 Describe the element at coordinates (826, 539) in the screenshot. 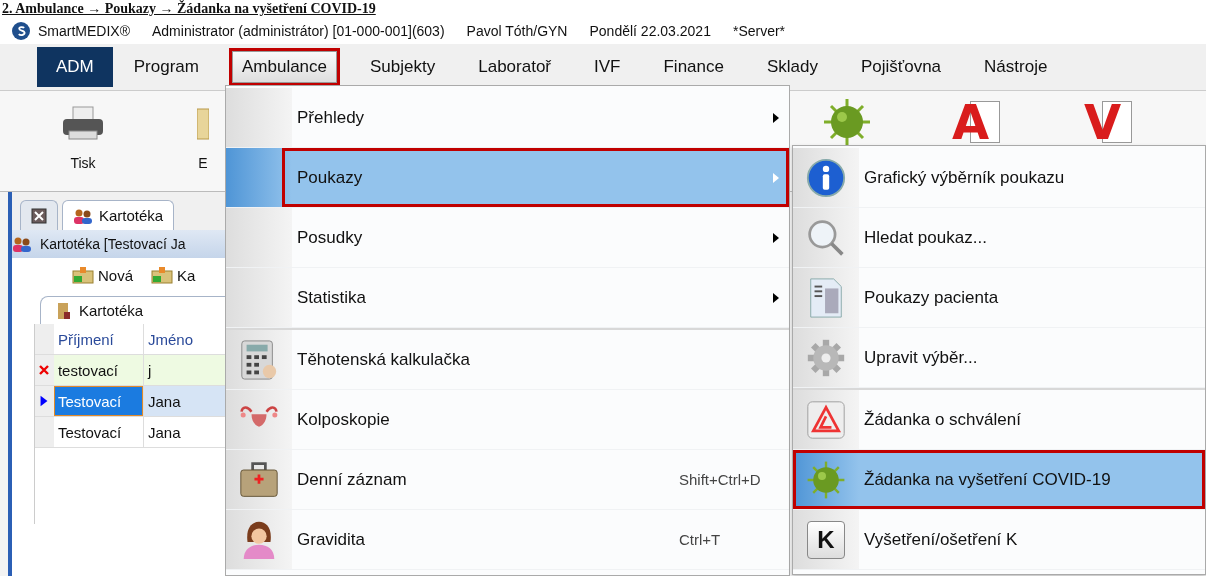

I see `key-letter-icon: K` at that location.